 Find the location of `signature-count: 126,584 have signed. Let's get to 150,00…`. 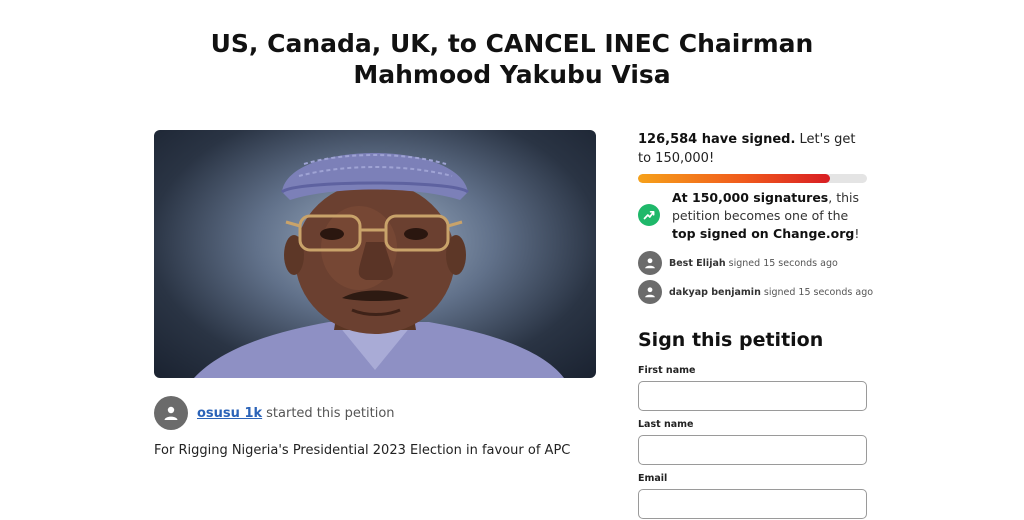

signature-count: 126,584 have signed. Let's get to 150,00… is located at coordinates (753, 149).